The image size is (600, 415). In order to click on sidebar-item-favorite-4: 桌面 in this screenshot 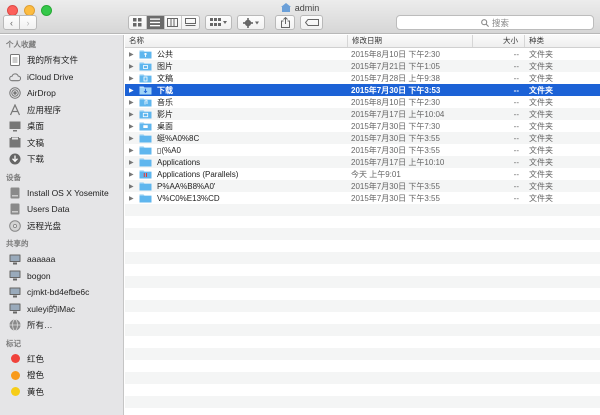, I will do `click(61, 126)`.